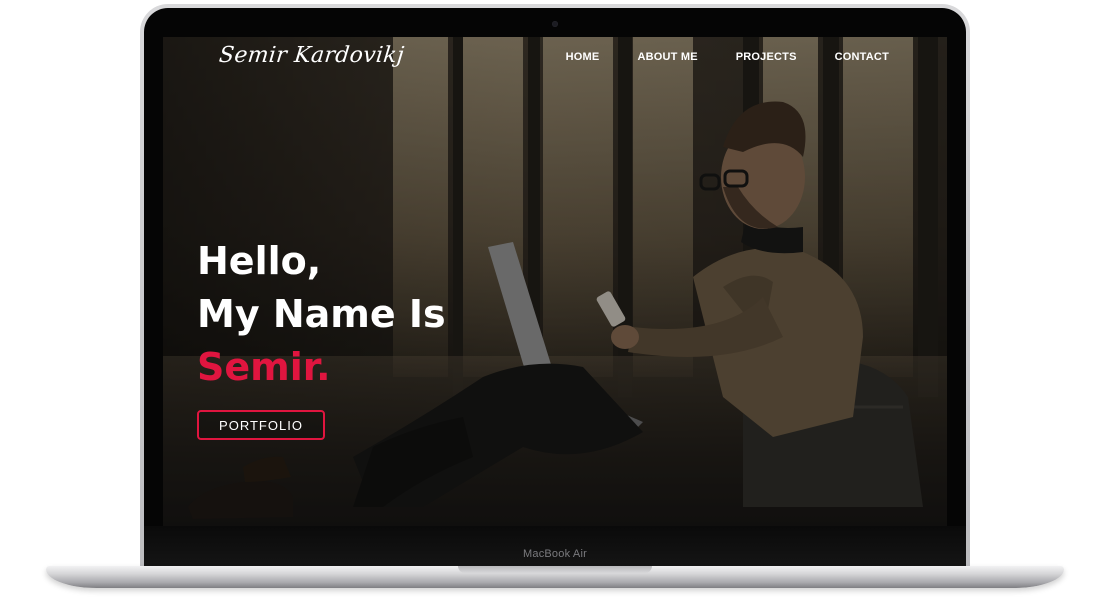 This screenshot has height=598, width=1110. Describe the element at coordinates (264, 367) in the screenshot. I see `hero-name: Semir.` at that location.